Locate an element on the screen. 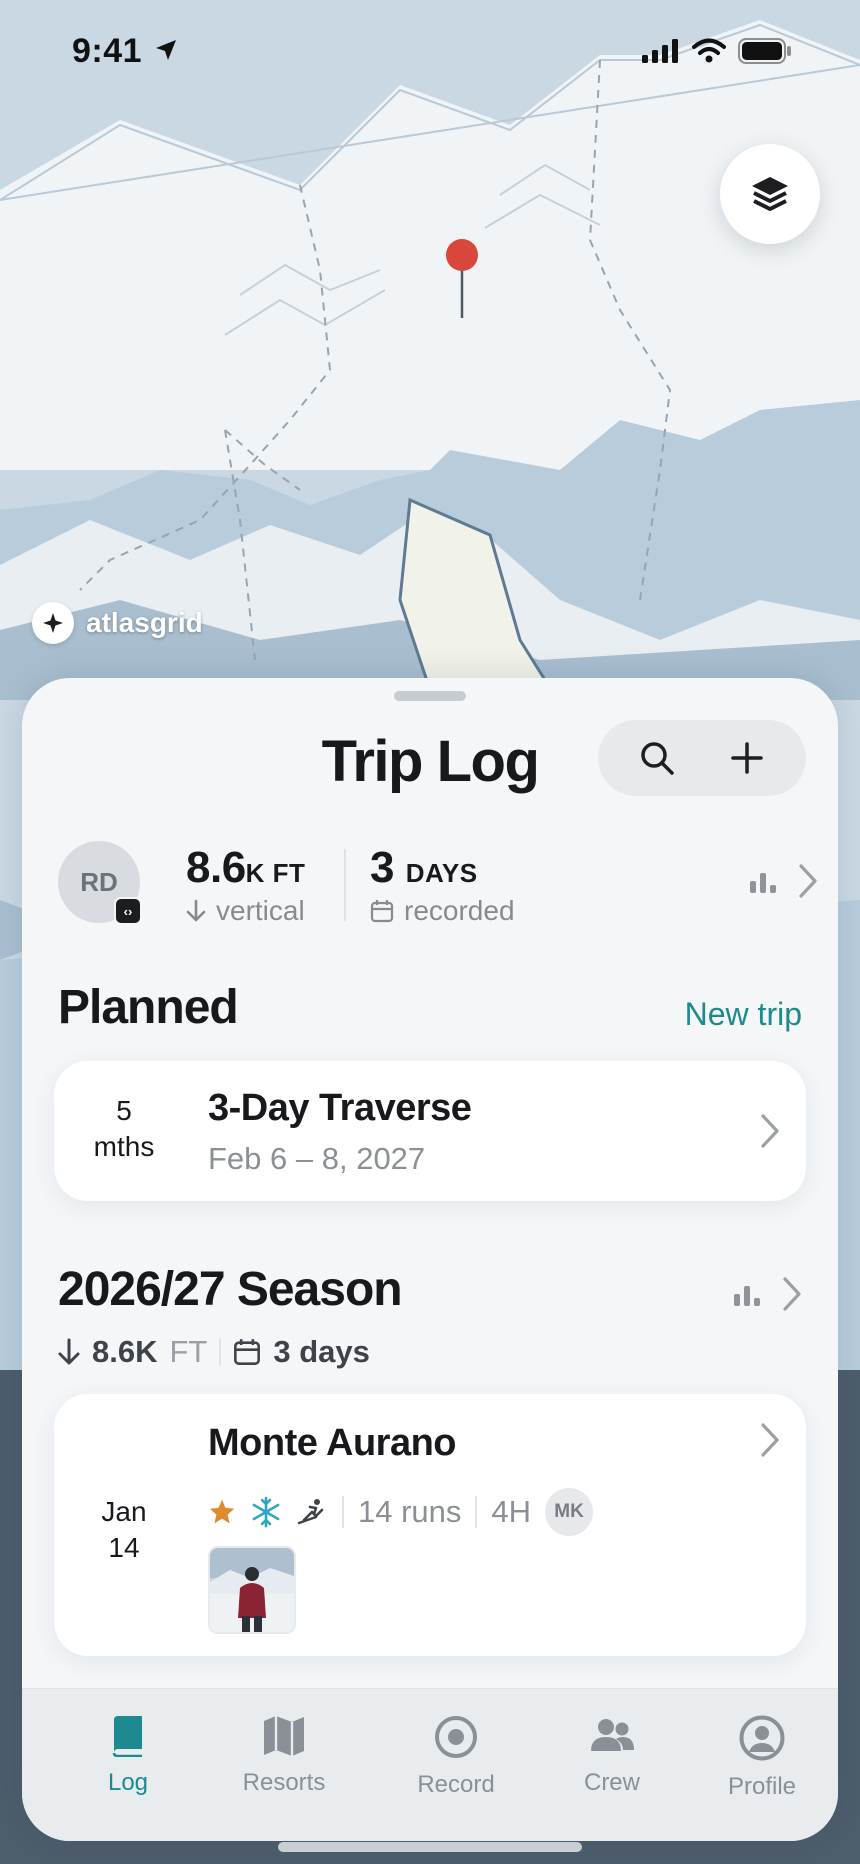 The height and width of the screenshot is (1864, 860). snowflake-icon is located at coordinates (266, 1512).